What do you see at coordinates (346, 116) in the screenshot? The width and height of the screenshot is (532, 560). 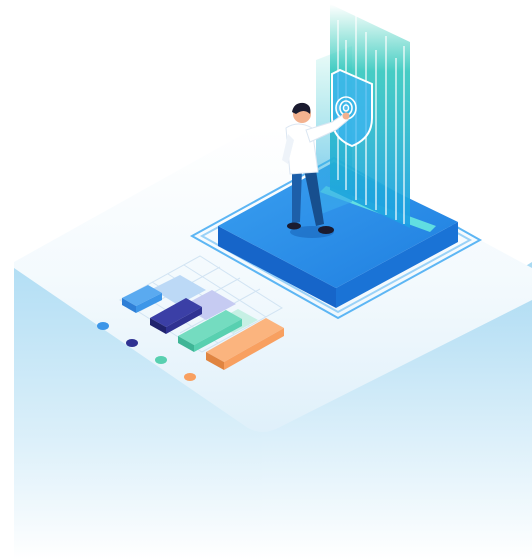 I see `person-hand` at bounding box center [346, 116].